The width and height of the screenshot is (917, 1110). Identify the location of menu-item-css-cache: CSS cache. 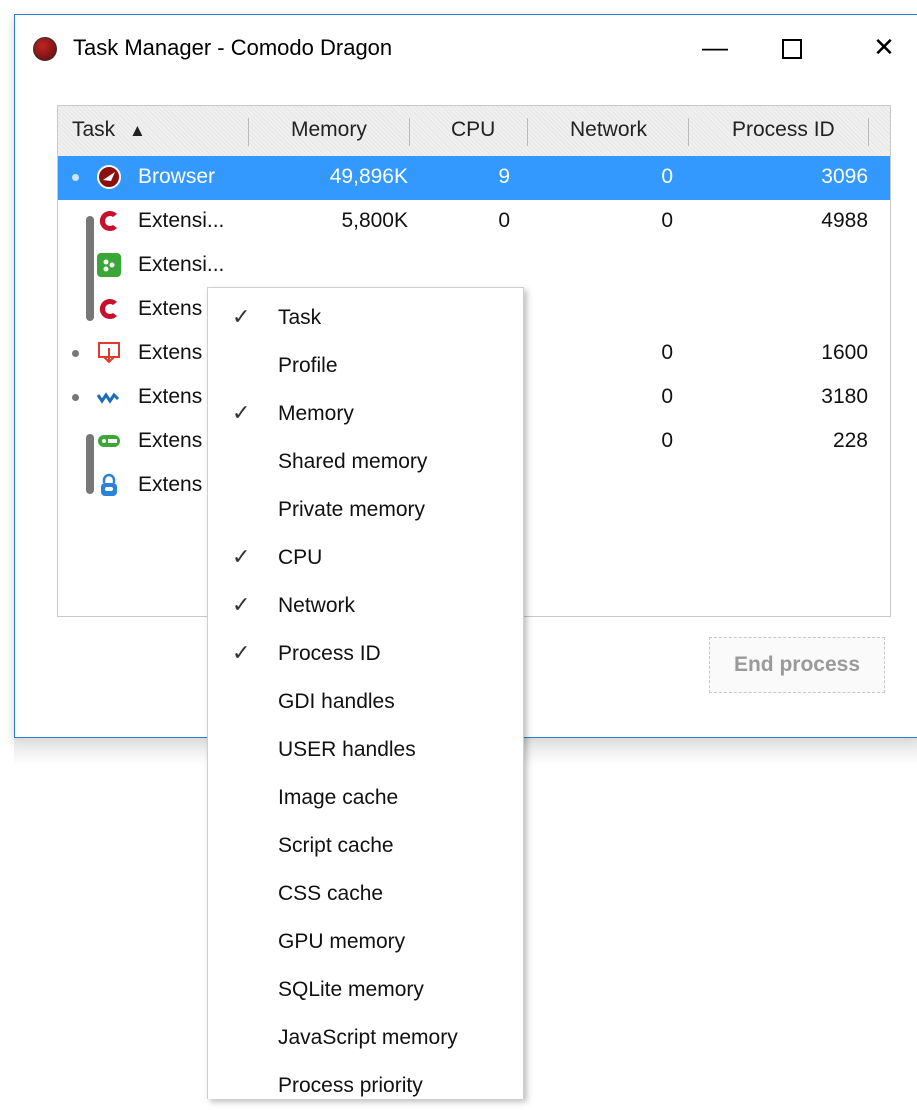
(365, 894).